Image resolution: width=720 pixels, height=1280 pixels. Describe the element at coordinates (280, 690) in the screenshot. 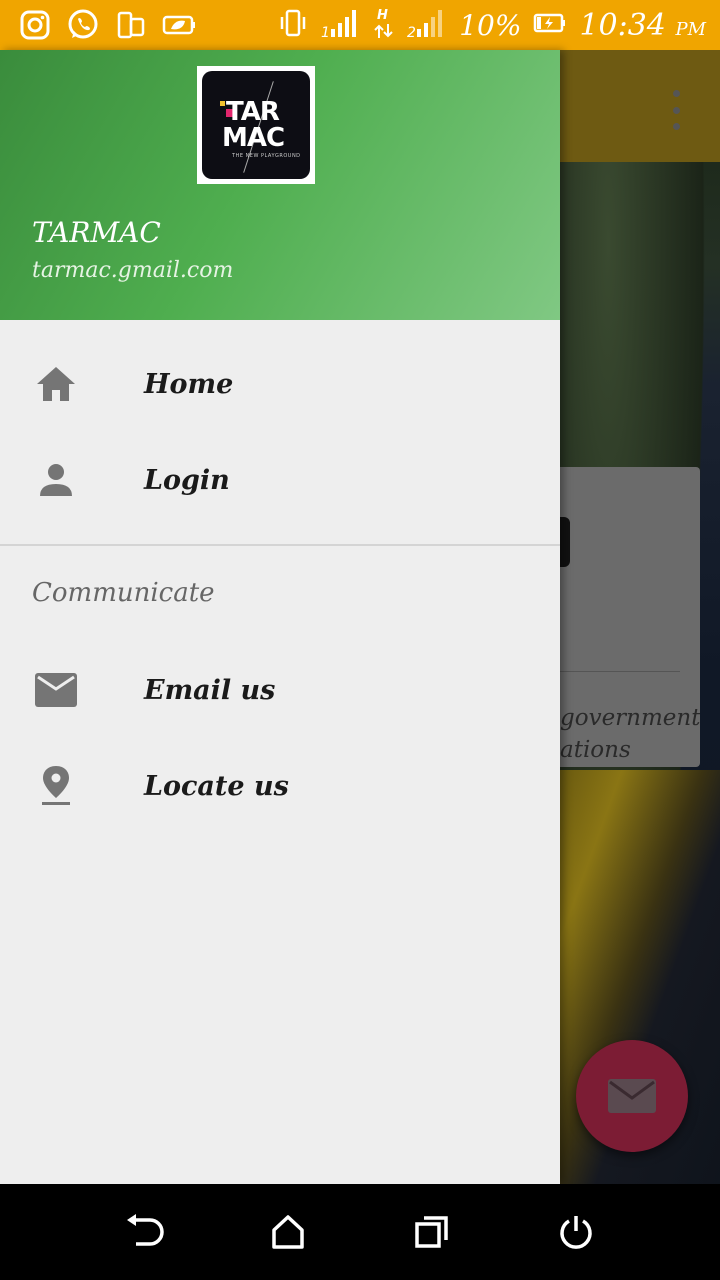

I see `drawer-item-email-us: Email us` at that location.